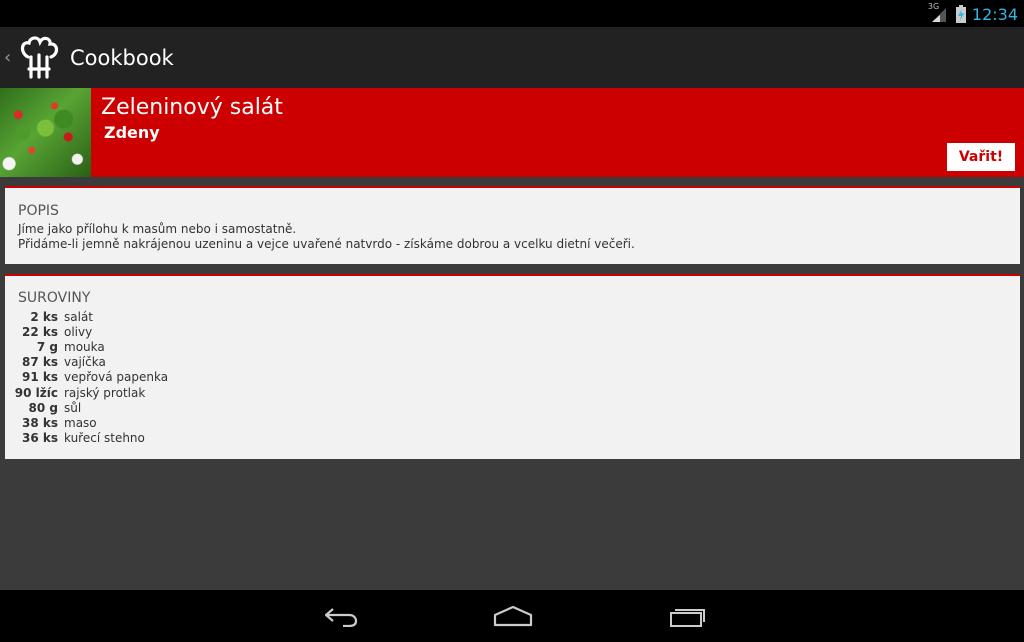 The height and width of the screenshot is (642, 1024). I want to click on ingredient-row: 2 ks salát, so click(86, 316).